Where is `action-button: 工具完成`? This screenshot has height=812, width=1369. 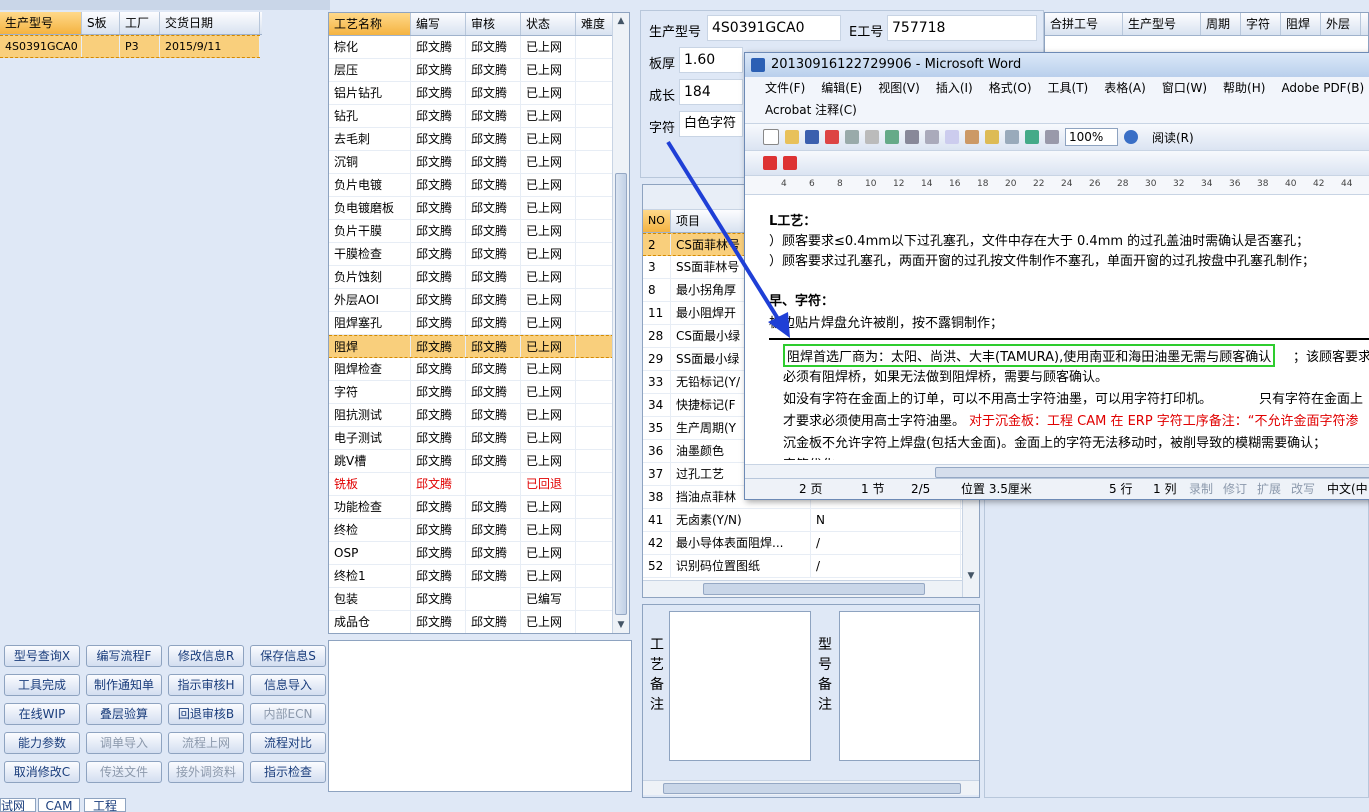
action-button: 工具完成 is located at coordinates (42, 685).